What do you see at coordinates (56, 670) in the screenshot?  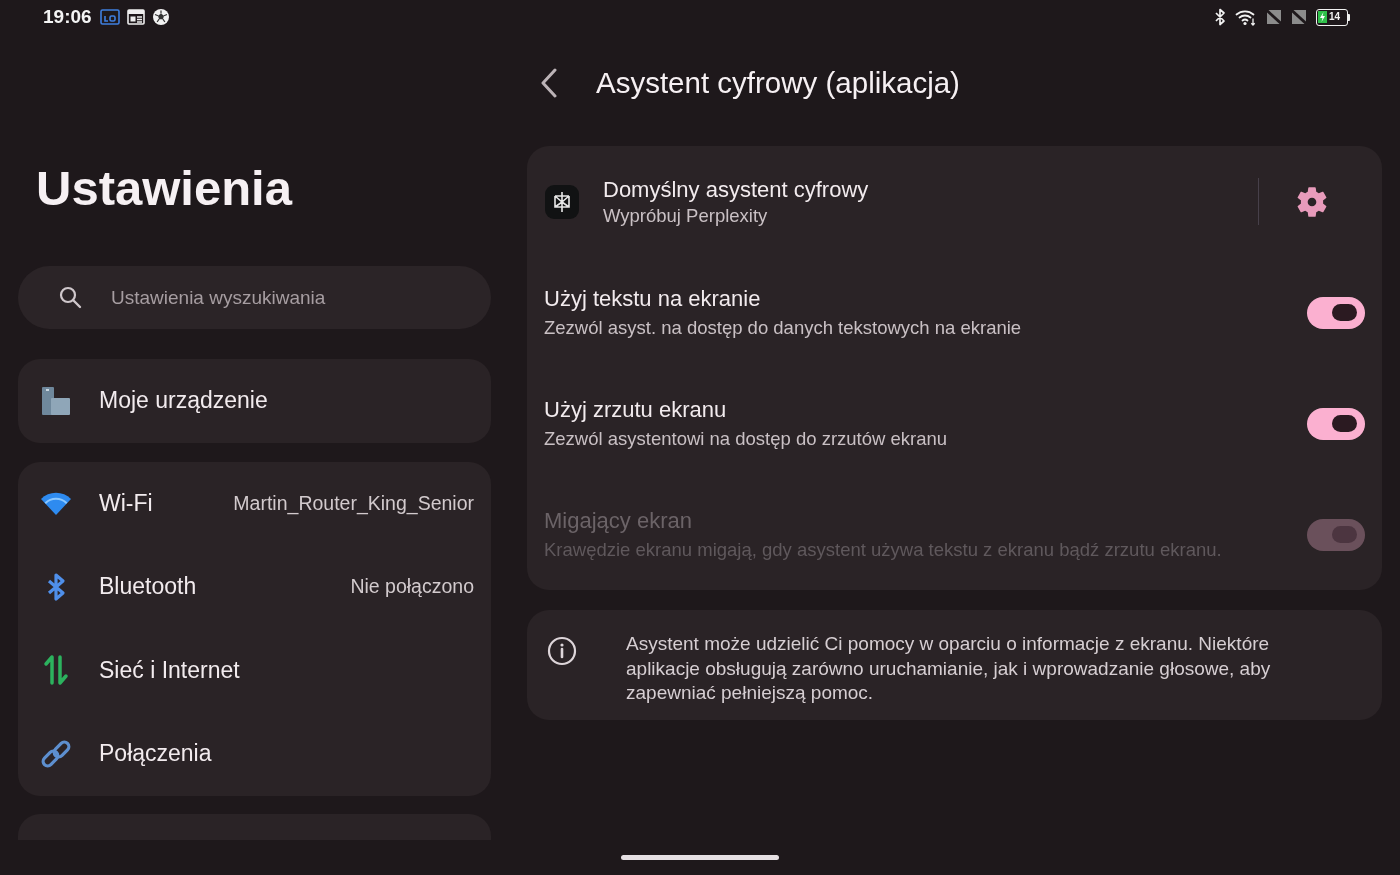 I see `up-down-arrows-icon` at bounding box center [56, 670].